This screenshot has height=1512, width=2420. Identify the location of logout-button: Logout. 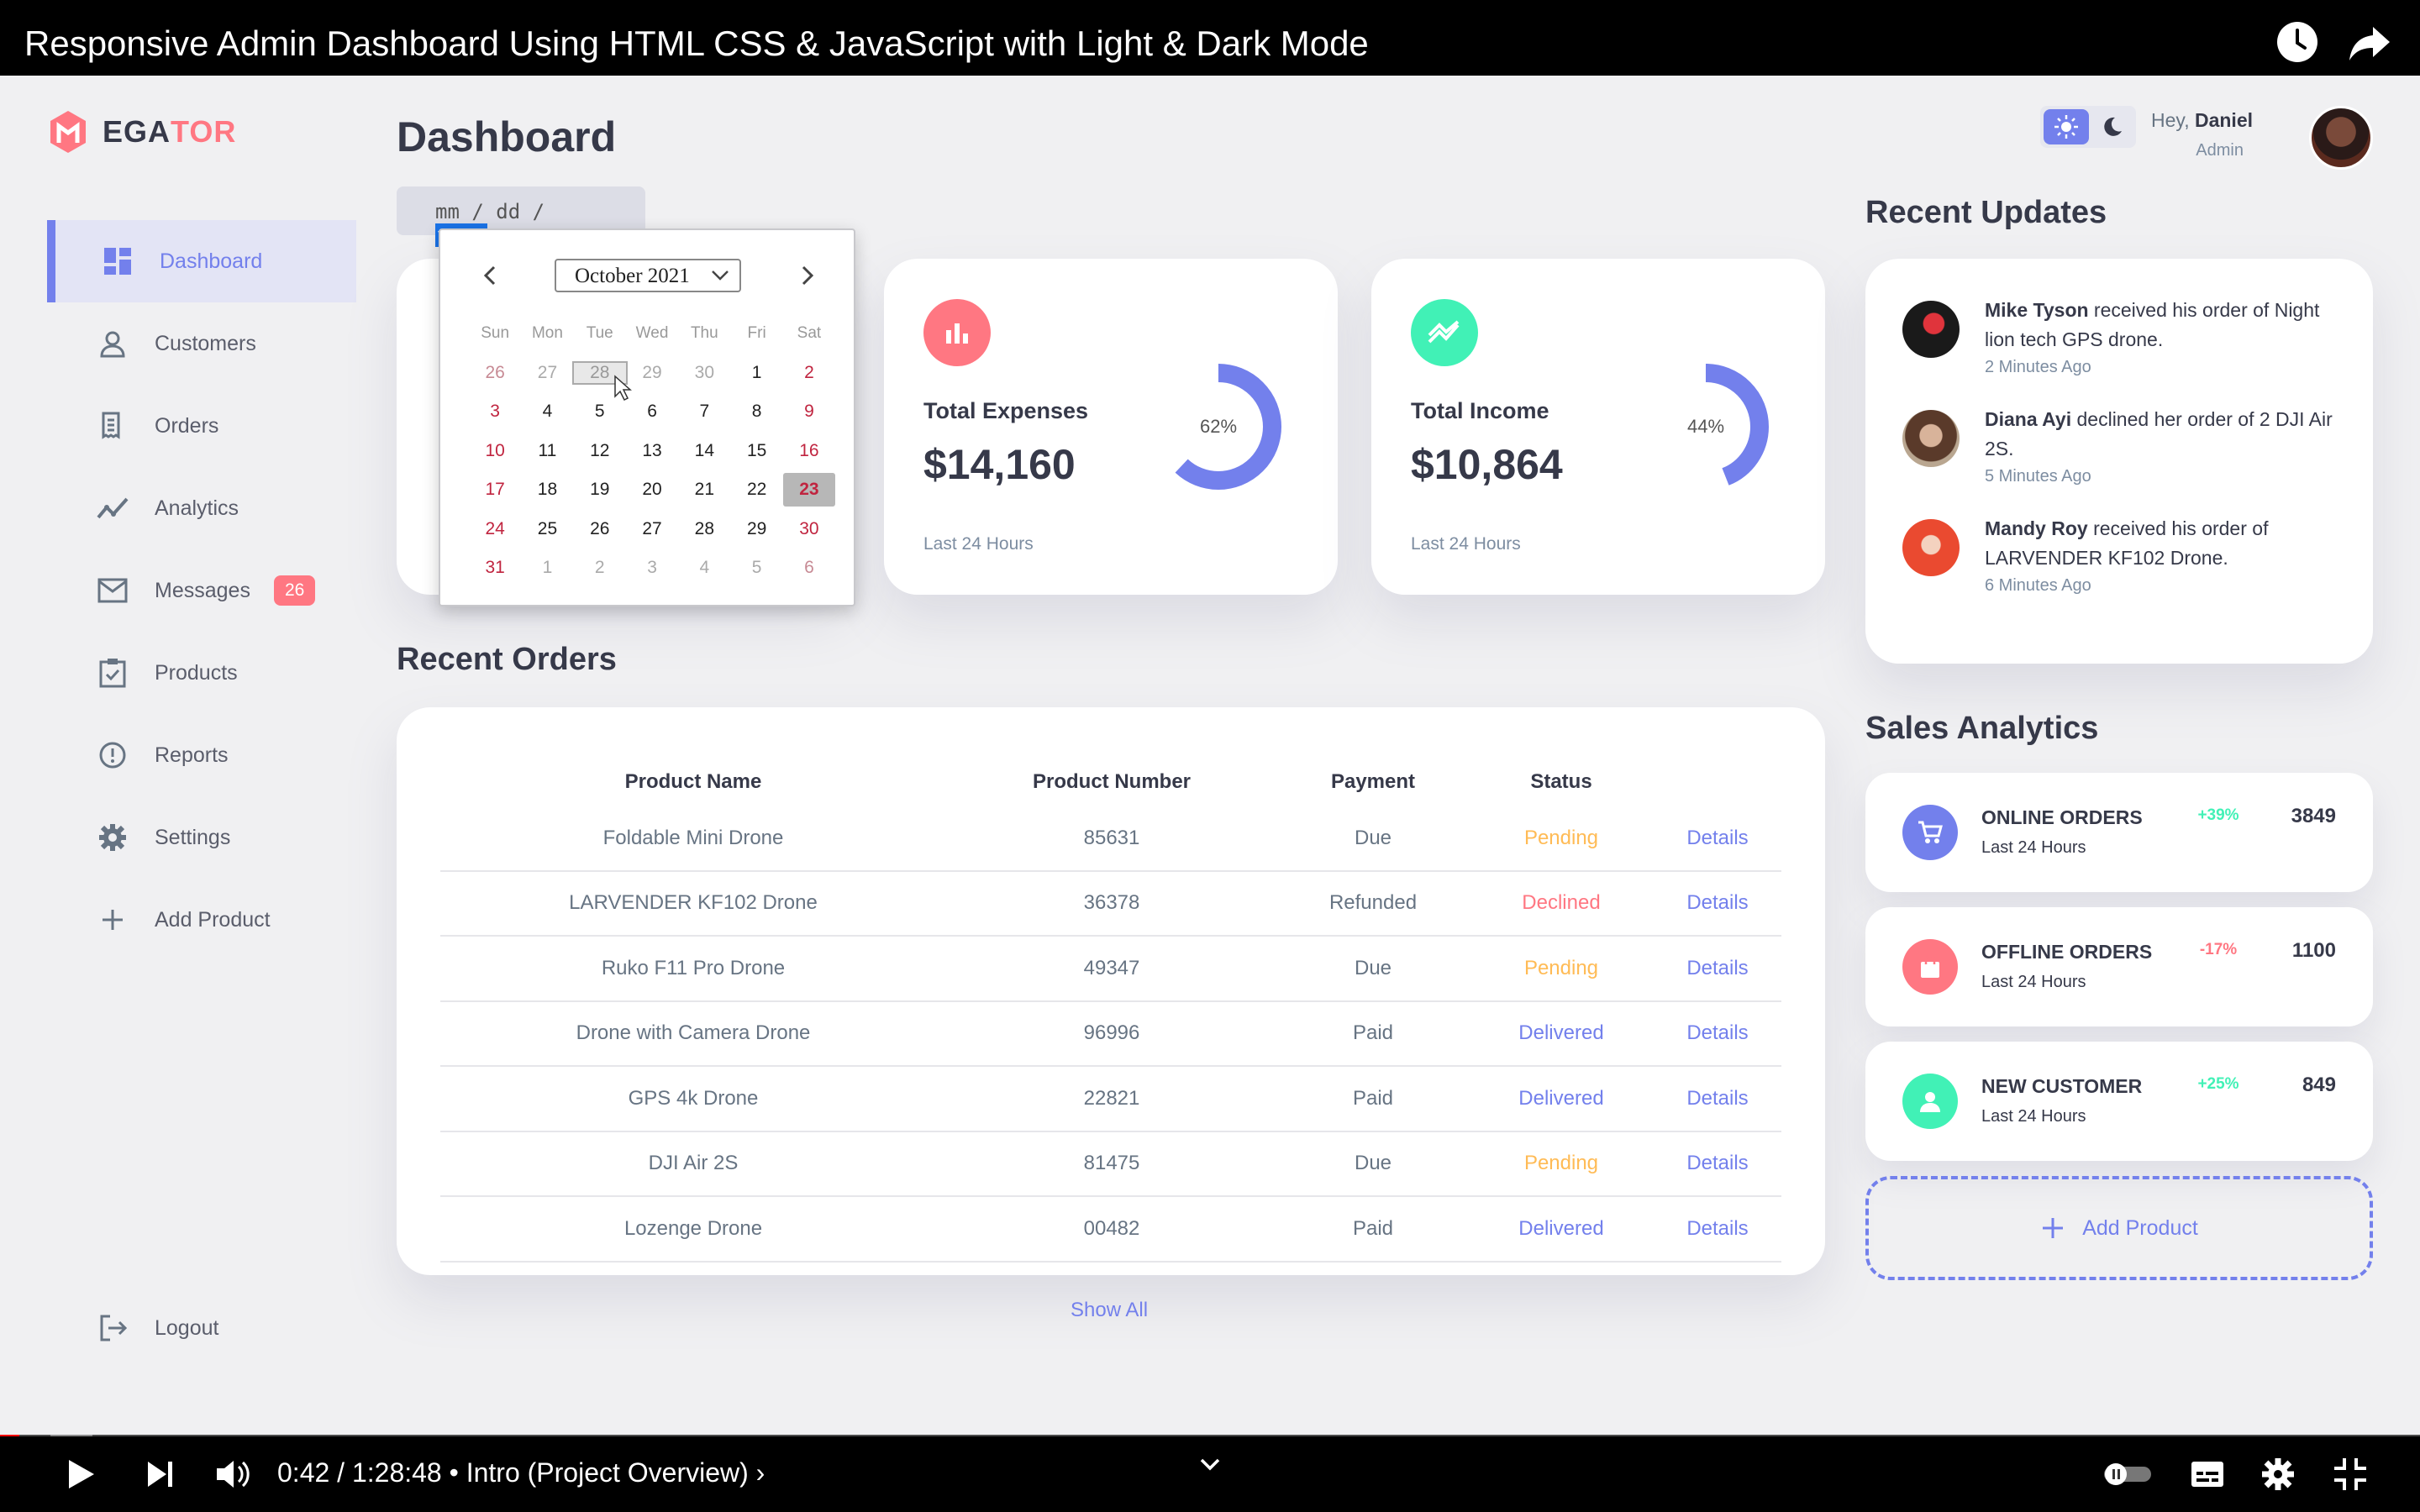
(202, 1328).